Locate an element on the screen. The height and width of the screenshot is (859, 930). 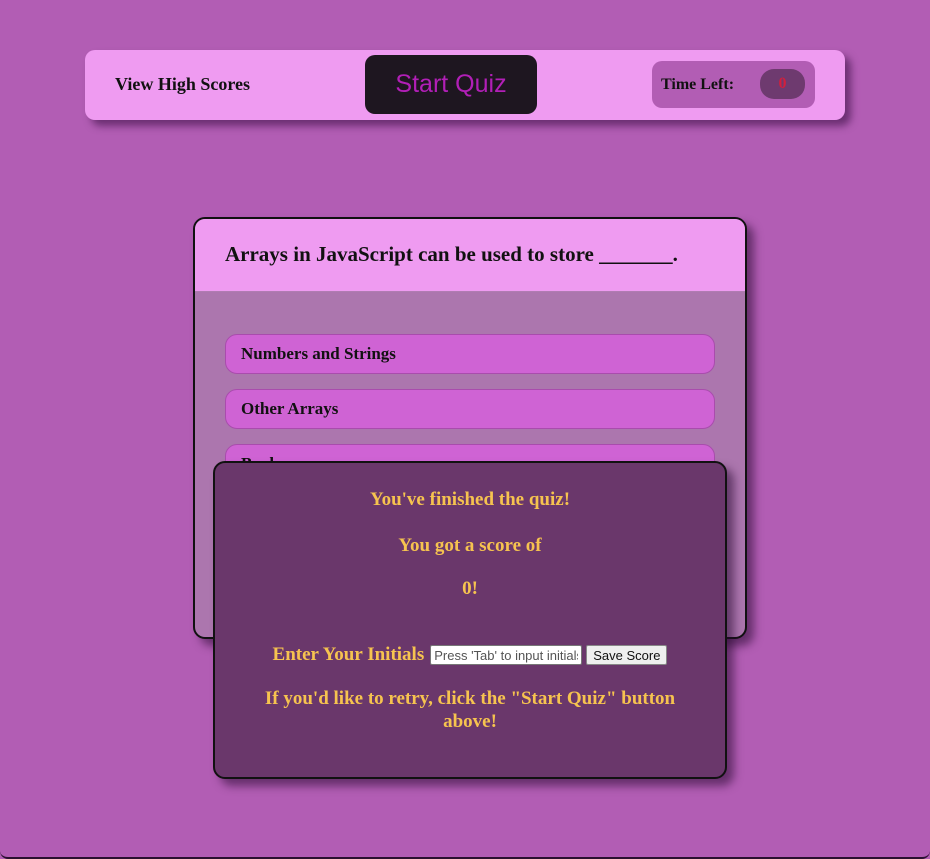
view-high-scores-link: View High Scores is located at coordinates (182, 84).